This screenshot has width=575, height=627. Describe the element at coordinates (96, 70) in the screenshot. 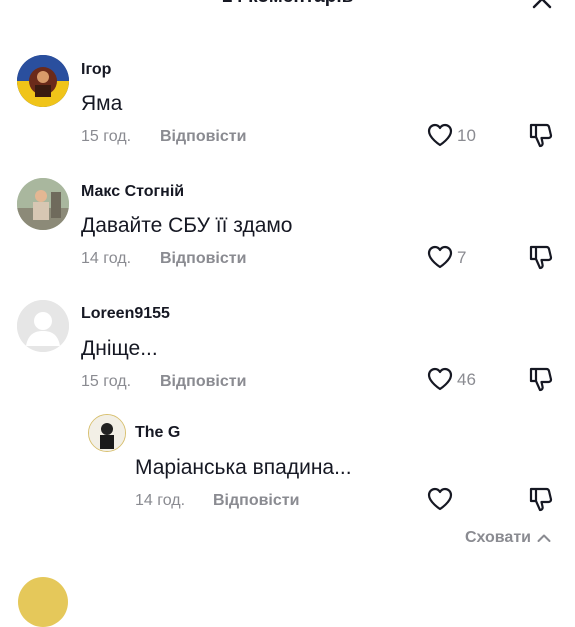

I see `username: Ігор` at that location.